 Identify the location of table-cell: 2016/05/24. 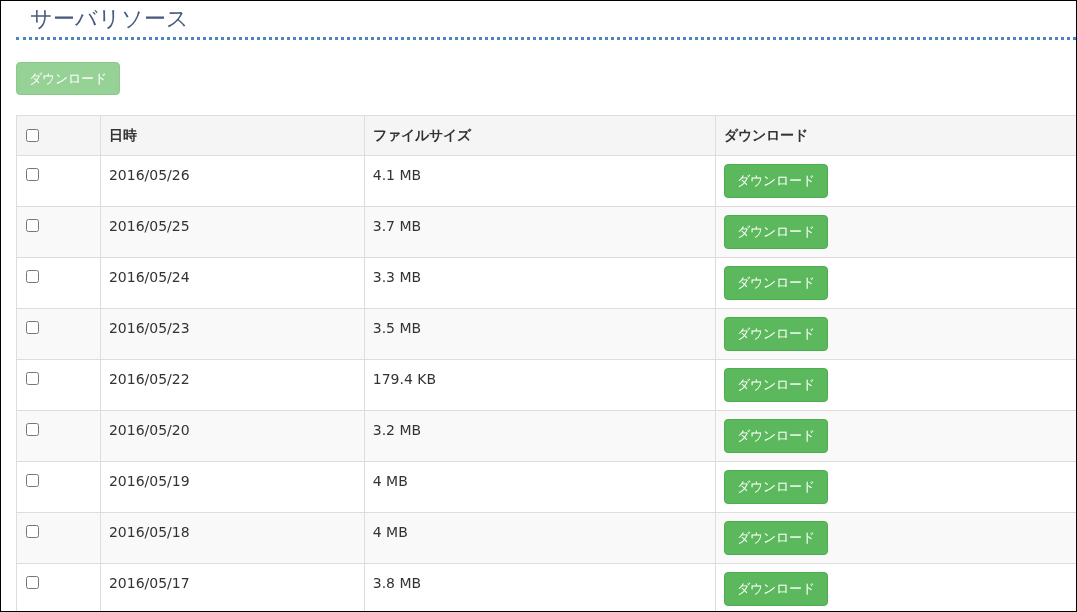
(149, 277).